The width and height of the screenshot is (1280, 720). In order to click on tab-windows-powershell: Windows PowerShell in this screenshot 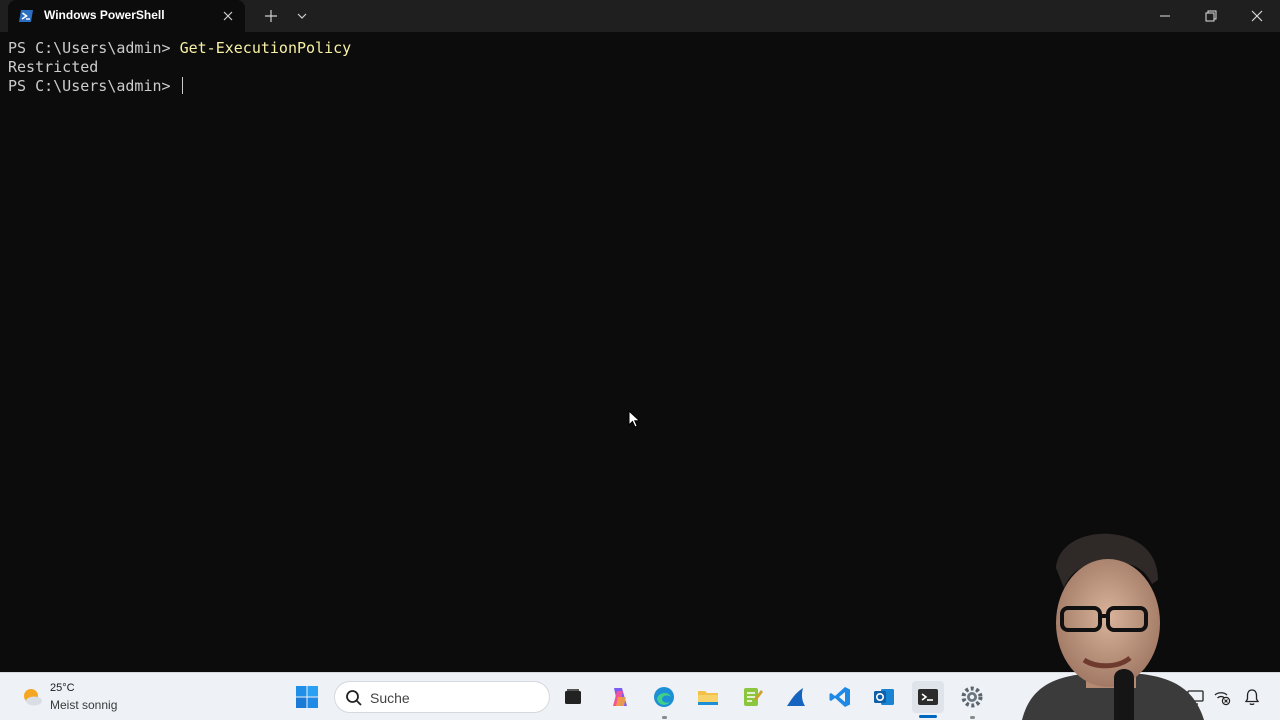, I will do `click(126, 16)`.